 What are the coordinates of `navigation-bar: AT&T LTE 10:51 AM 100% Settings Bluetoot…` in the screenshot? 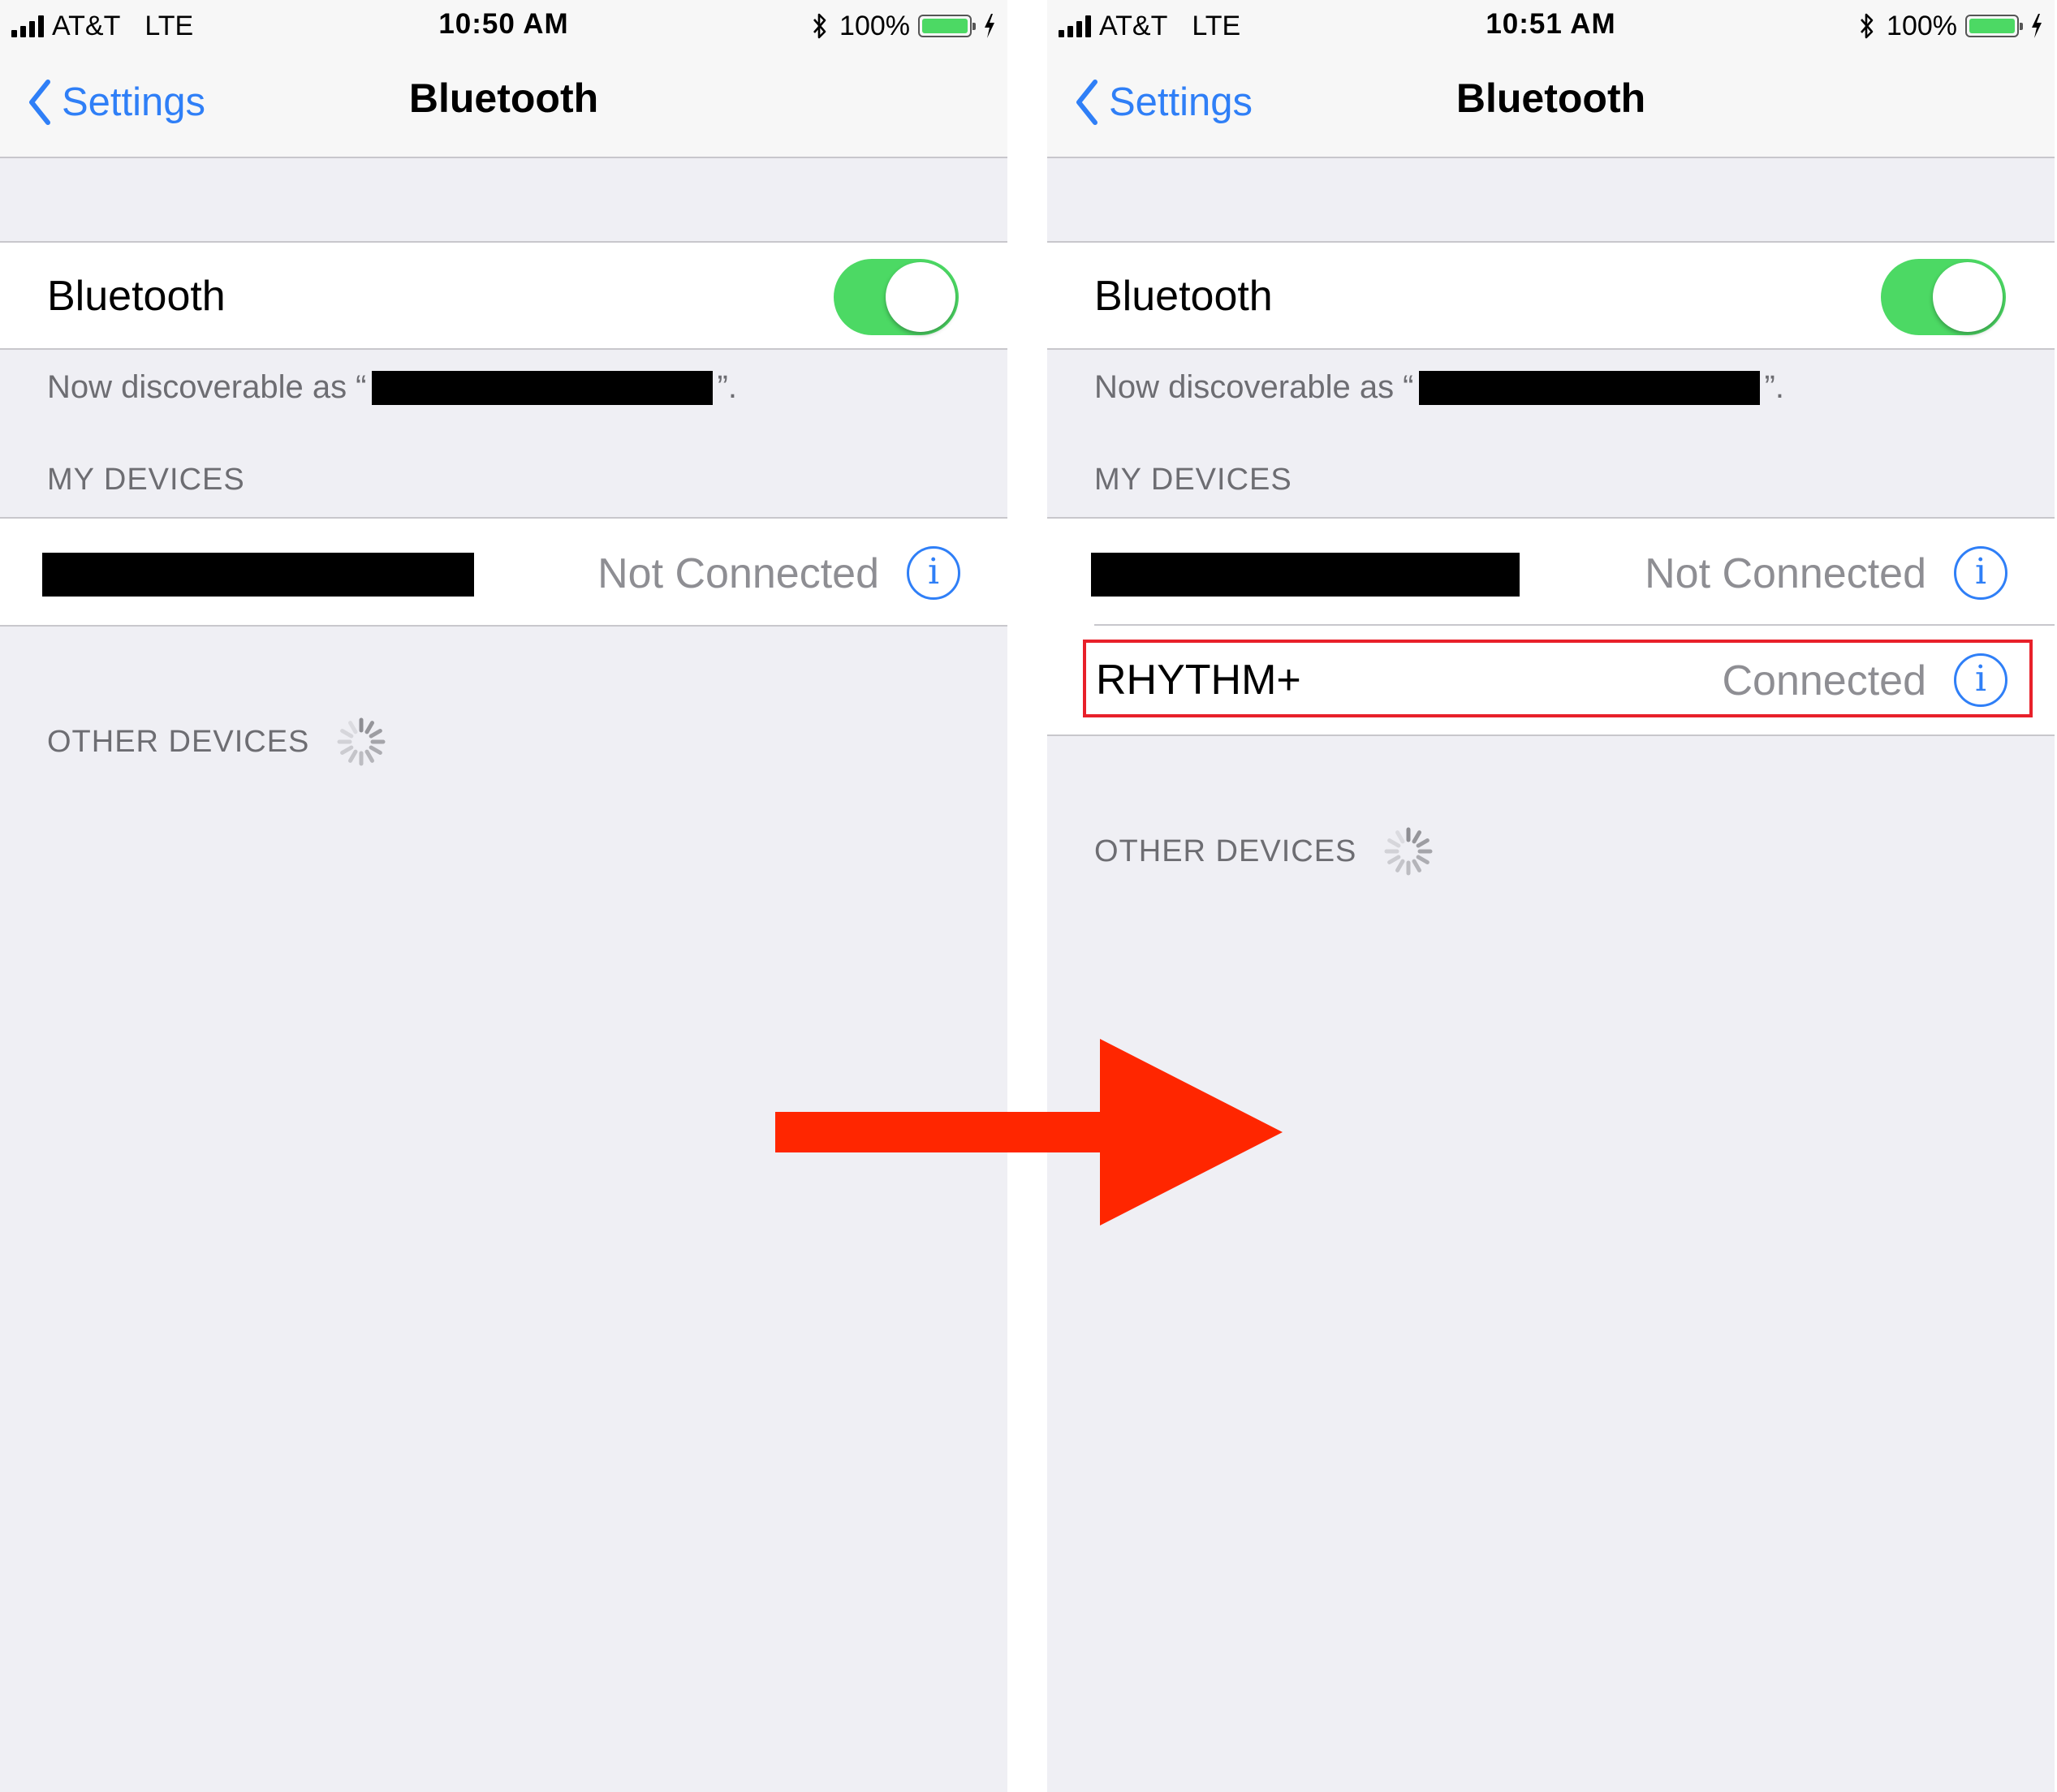 It's located at (1551, 79).